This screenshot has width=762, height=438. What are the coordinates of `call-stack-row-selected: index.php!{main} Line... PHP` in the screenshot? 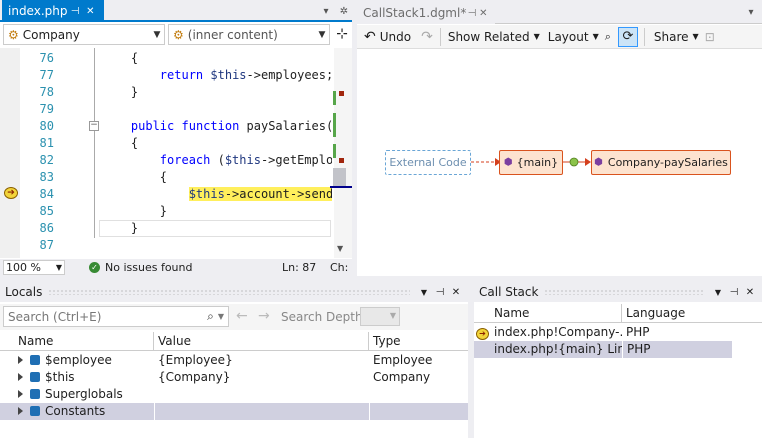 It's located at (603, 349).